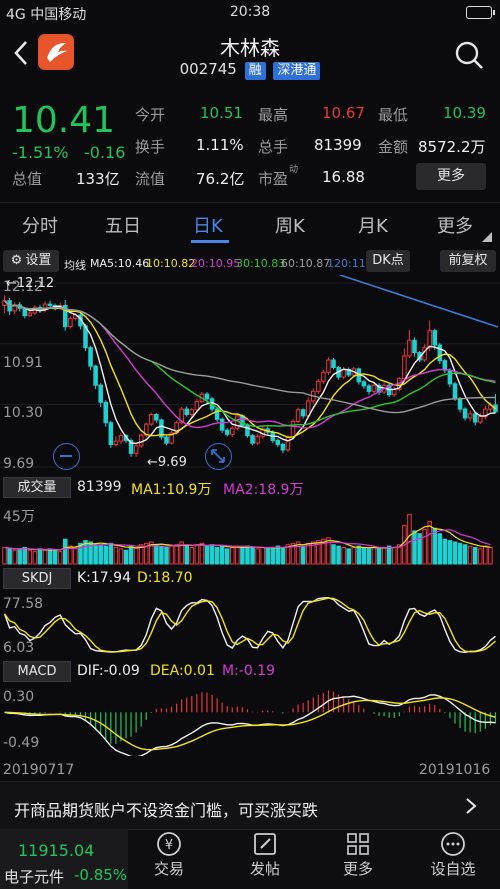  Describe the element at coordinates (169, 868) in the screenshot. I see `nav-trade: 交易` at that location.